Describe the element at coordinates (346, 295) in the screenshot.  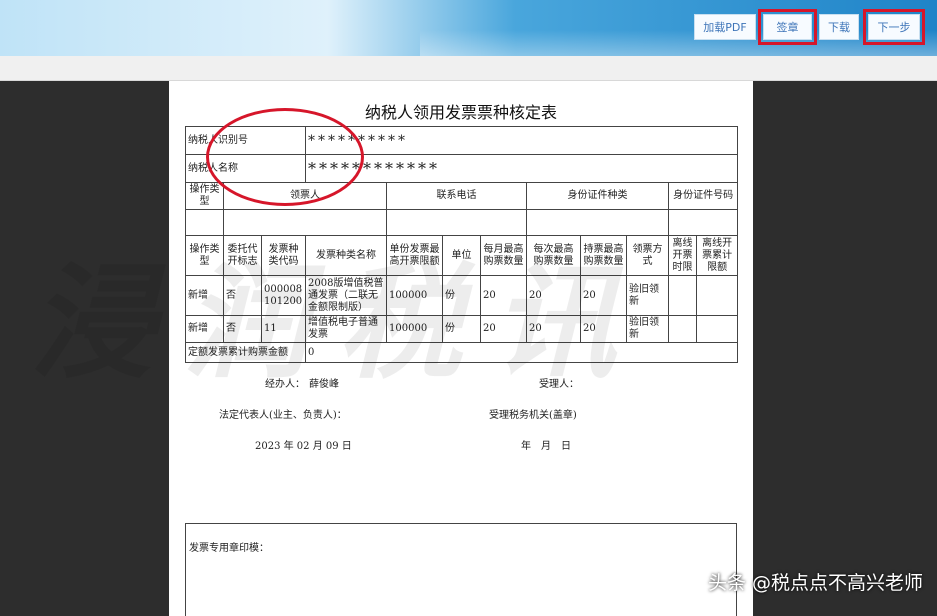
I see `cell: 2008版增值税普通发票（二联无金额限制版）` at that location.